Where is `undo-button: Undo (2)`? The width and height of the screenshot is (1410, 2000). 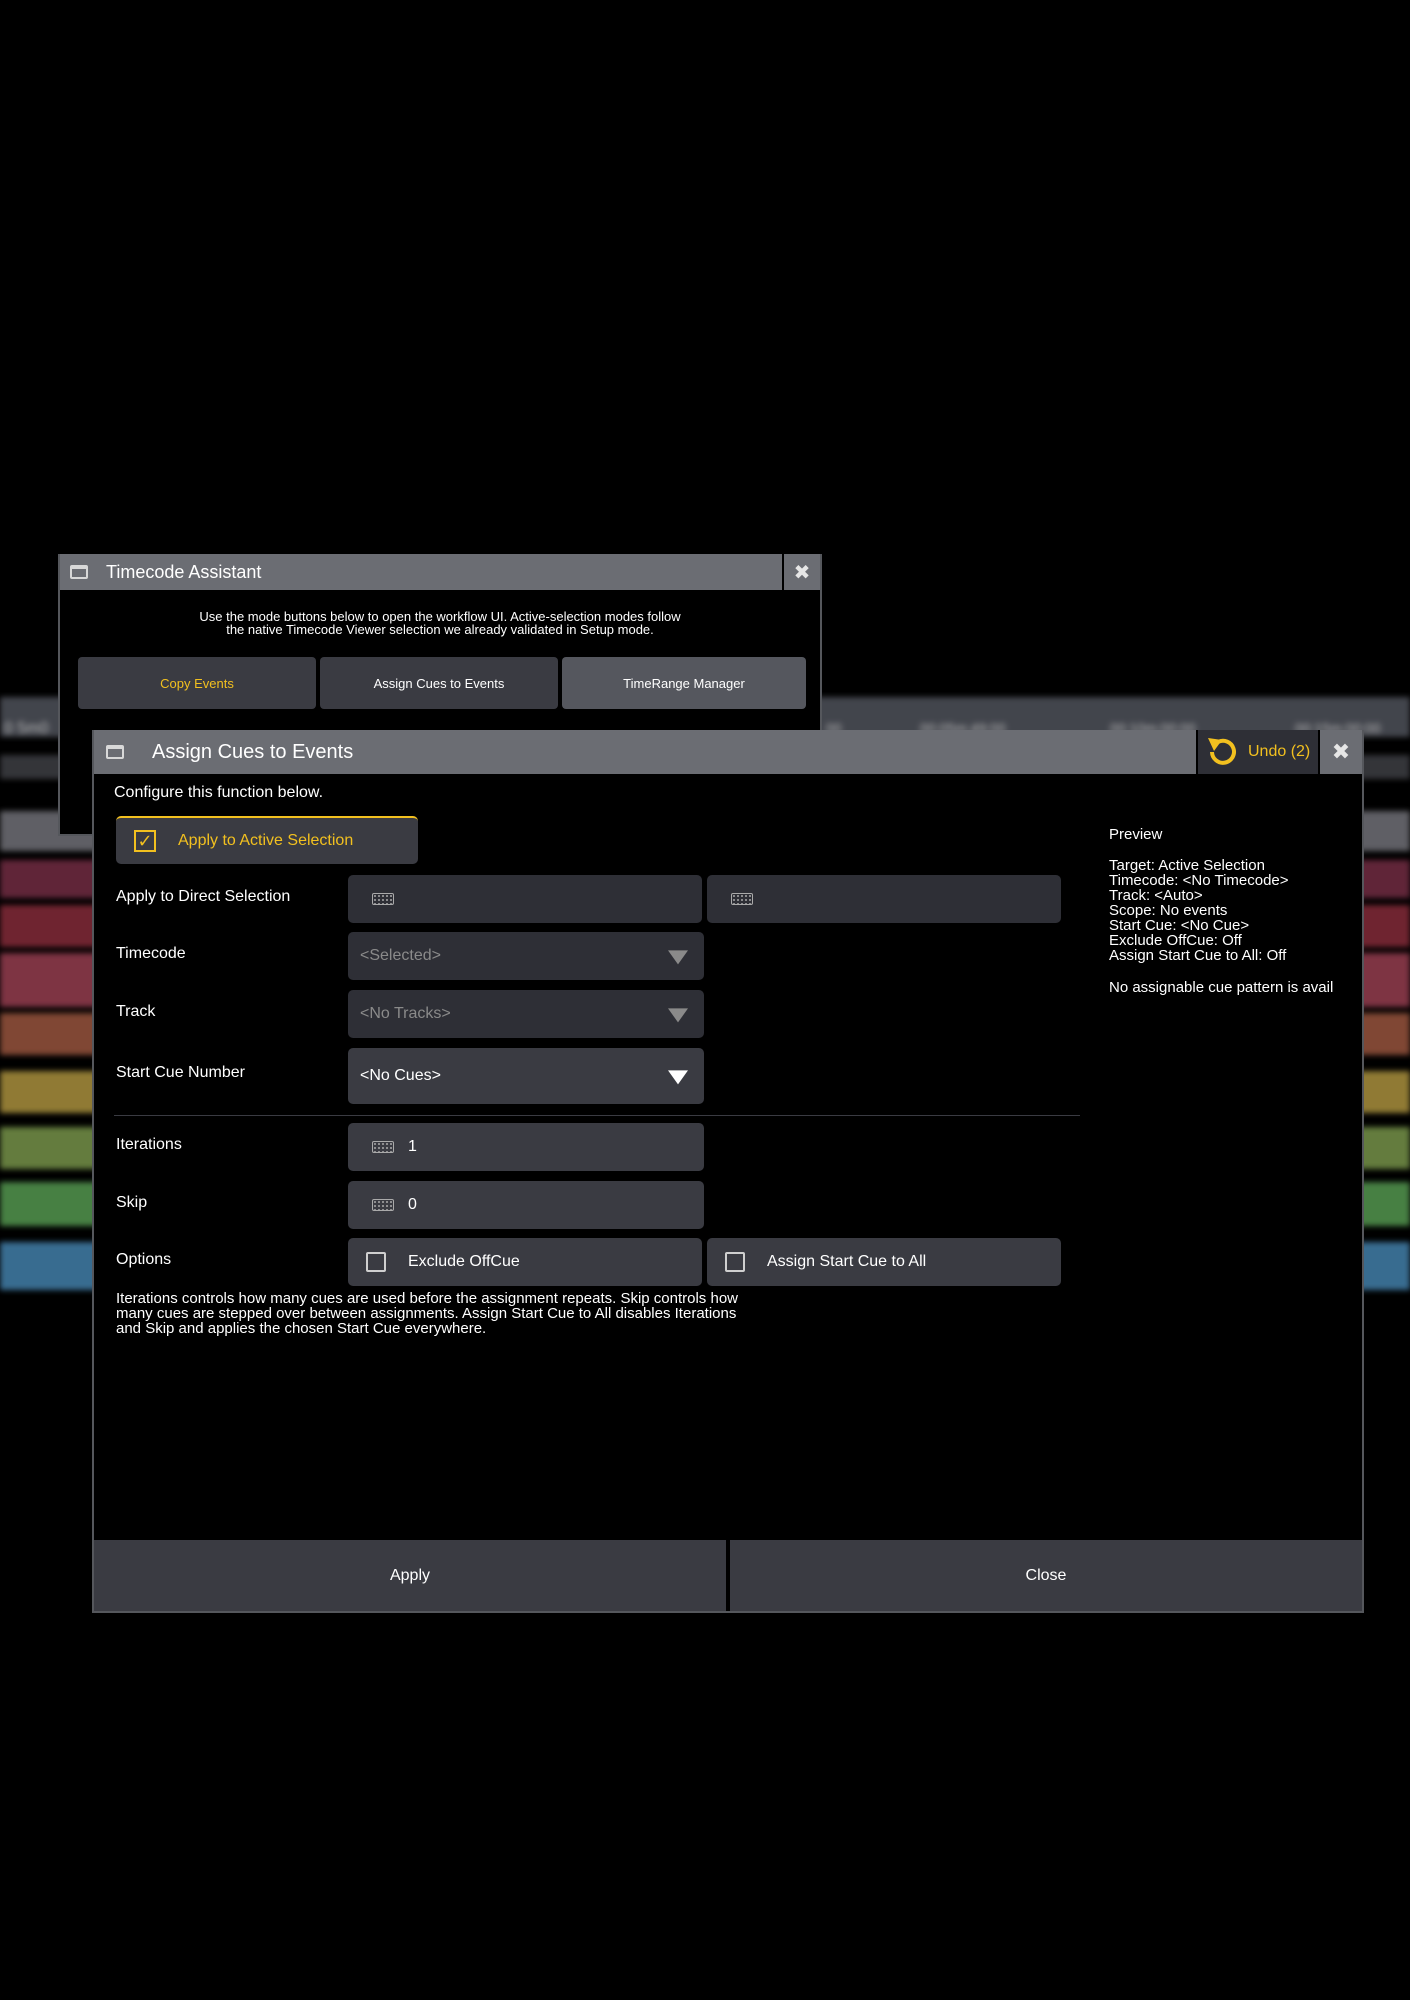 undo-button: Undo (2) is located at coordinates (1259, 752).